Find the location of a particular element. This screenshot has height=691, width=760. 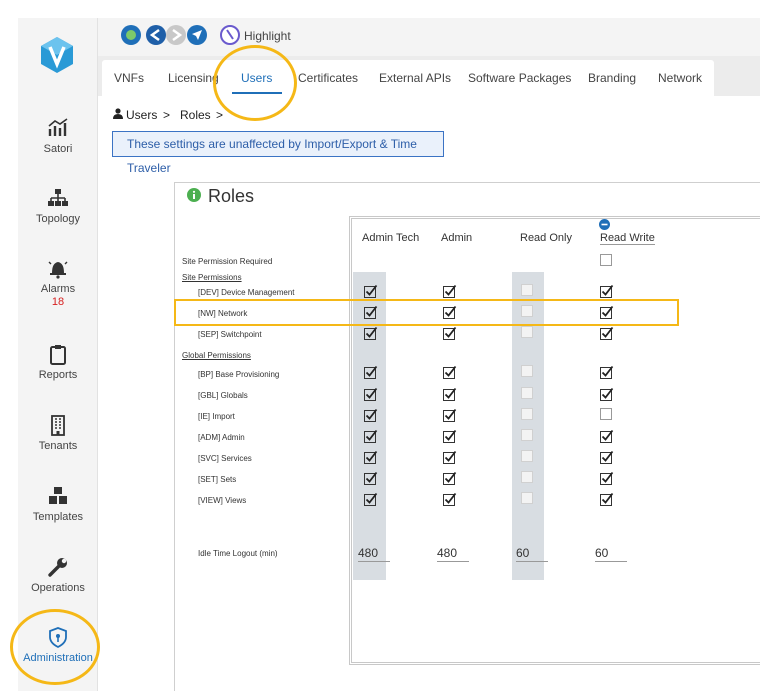

permission-label: [IE] Import is located at coordinates (216, 416).